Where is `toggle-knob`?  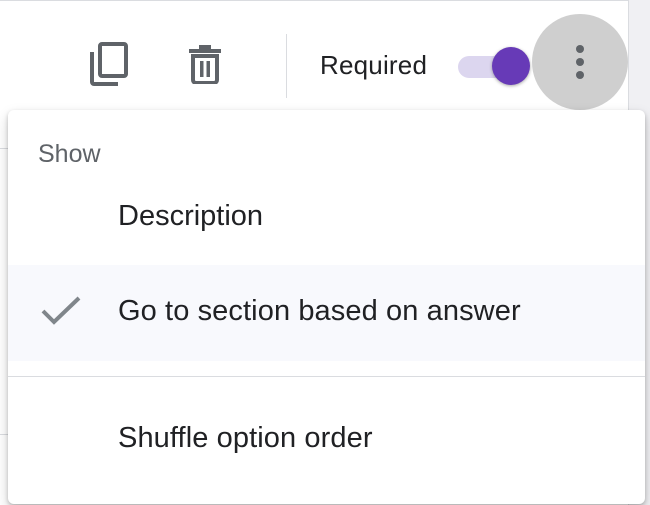 toggle-knob is located at coordinates (511, 66).